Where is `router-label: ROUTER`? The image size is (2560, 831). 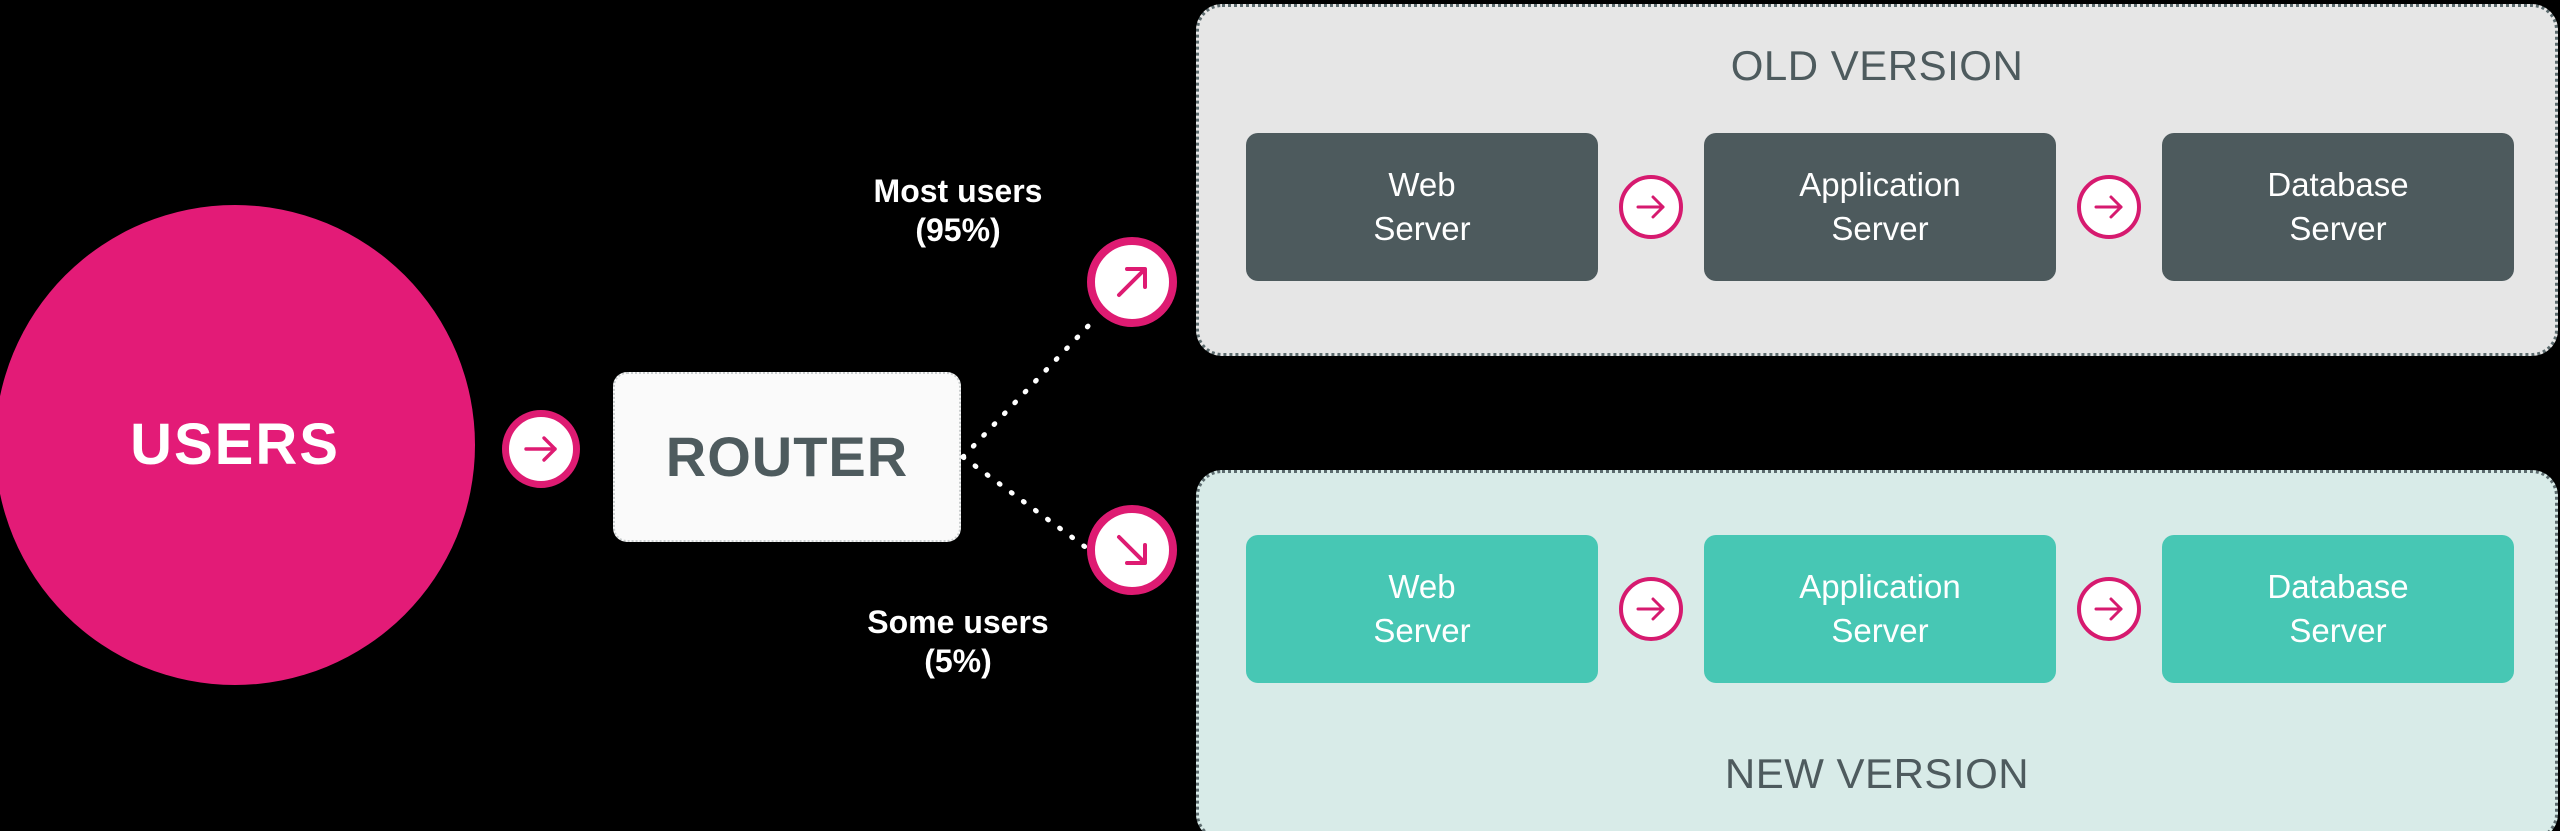
router-label: ROUTER is located at coordinates (787, 456).